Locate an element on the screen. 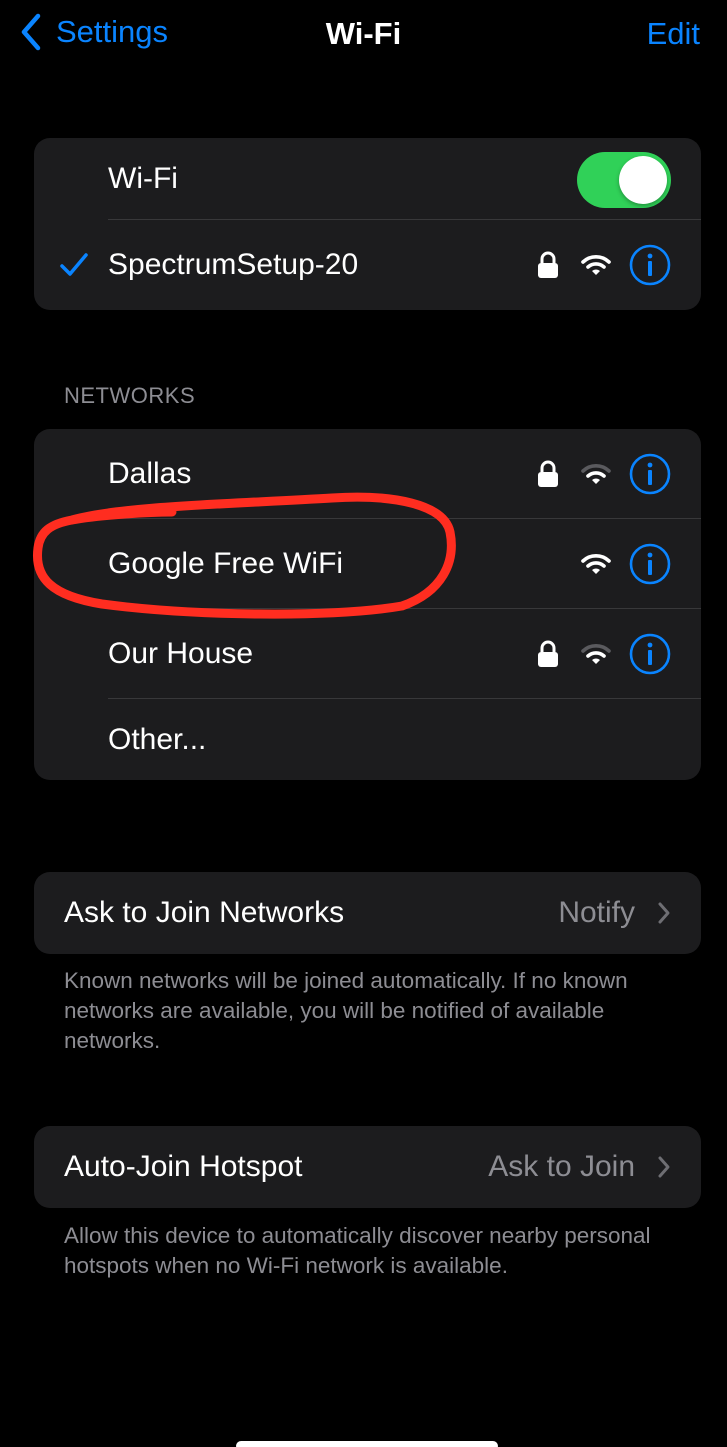 This screenshot has width=727, height=1447. wifi-toggle-label: Wi-Fi is located at coordinates (143, 178).